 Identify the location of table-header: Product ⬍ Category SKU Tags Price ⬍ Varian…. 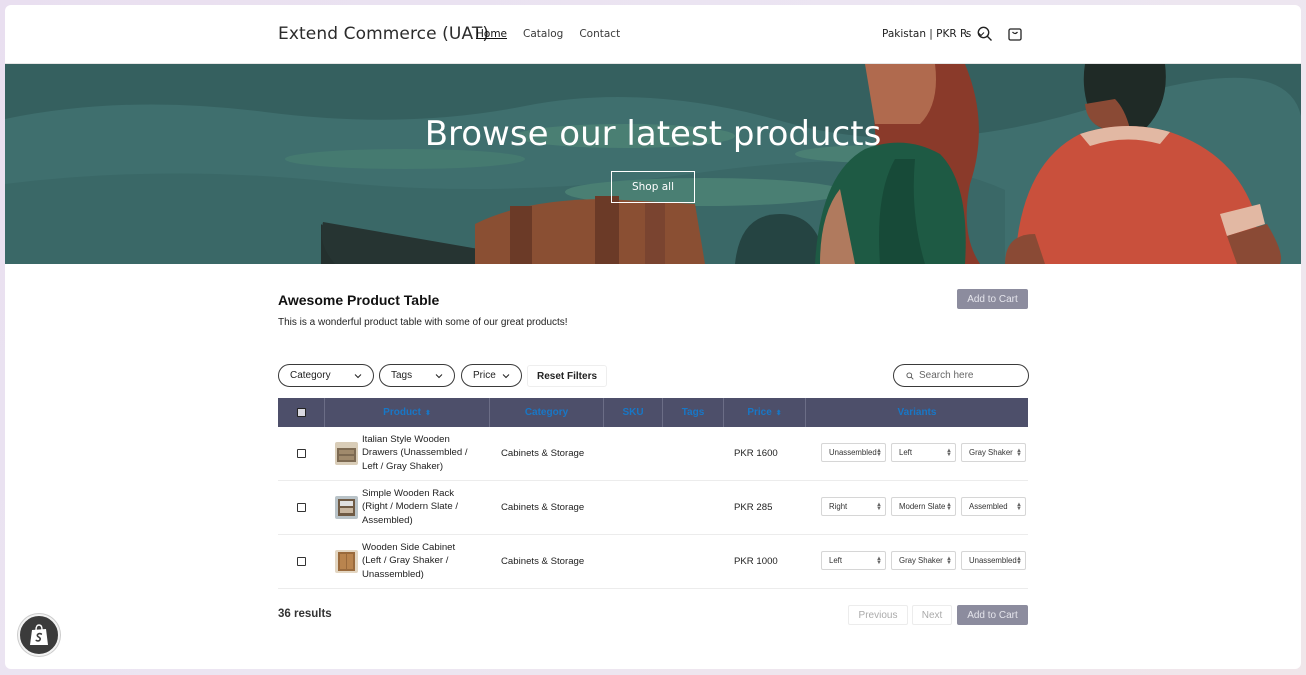
(653, 412).